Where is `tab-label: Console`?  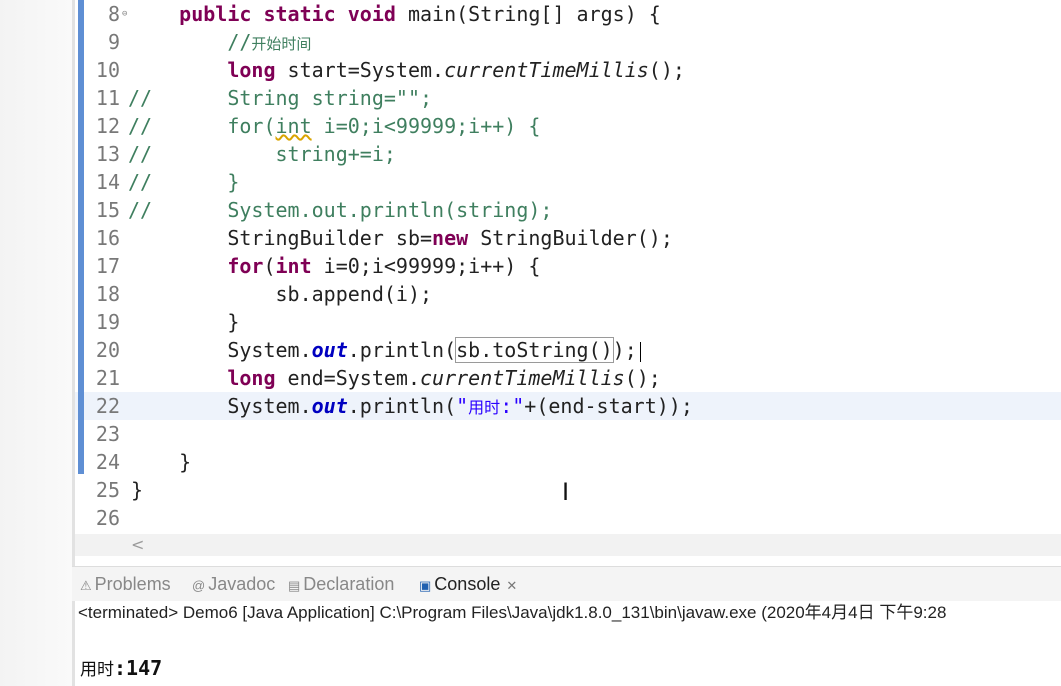
tab-label: Console is located at coordinates (467, 584).